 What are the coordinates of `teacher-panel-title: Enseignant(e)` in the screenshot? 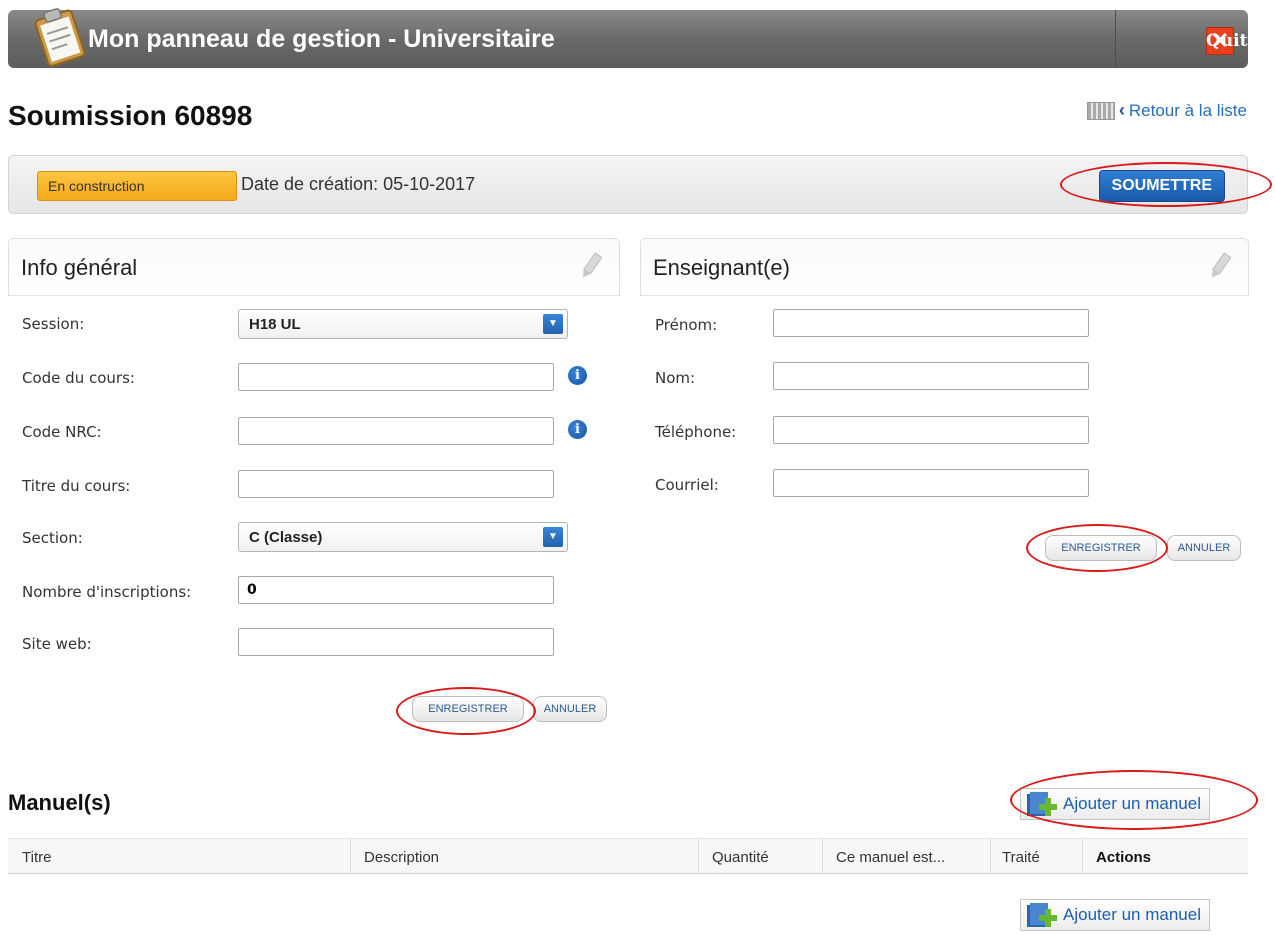 It's located at (721, 267).